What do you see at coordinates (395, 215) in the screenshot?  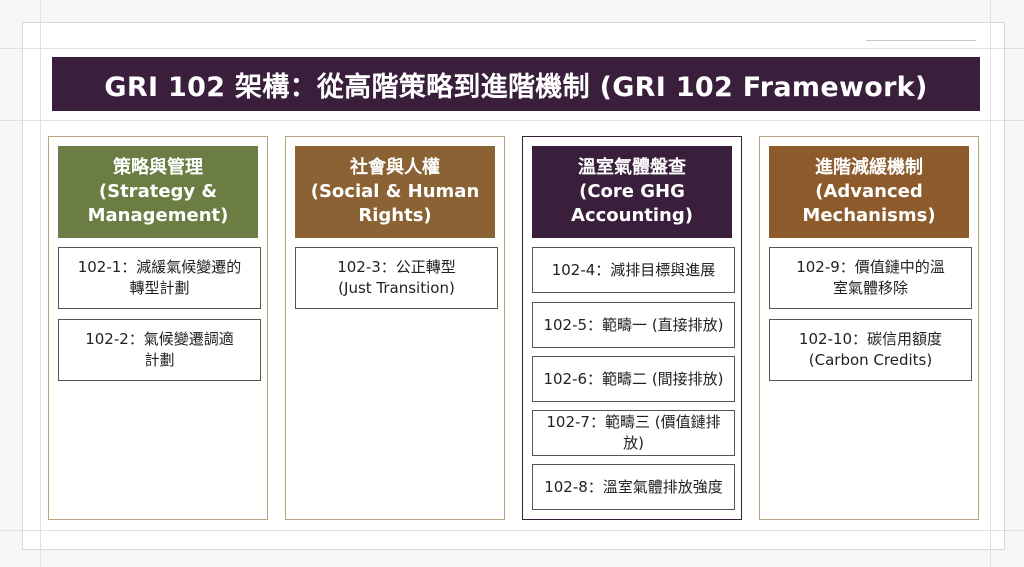 I see `header-en: Rights)` at bounding box center [395, 215].